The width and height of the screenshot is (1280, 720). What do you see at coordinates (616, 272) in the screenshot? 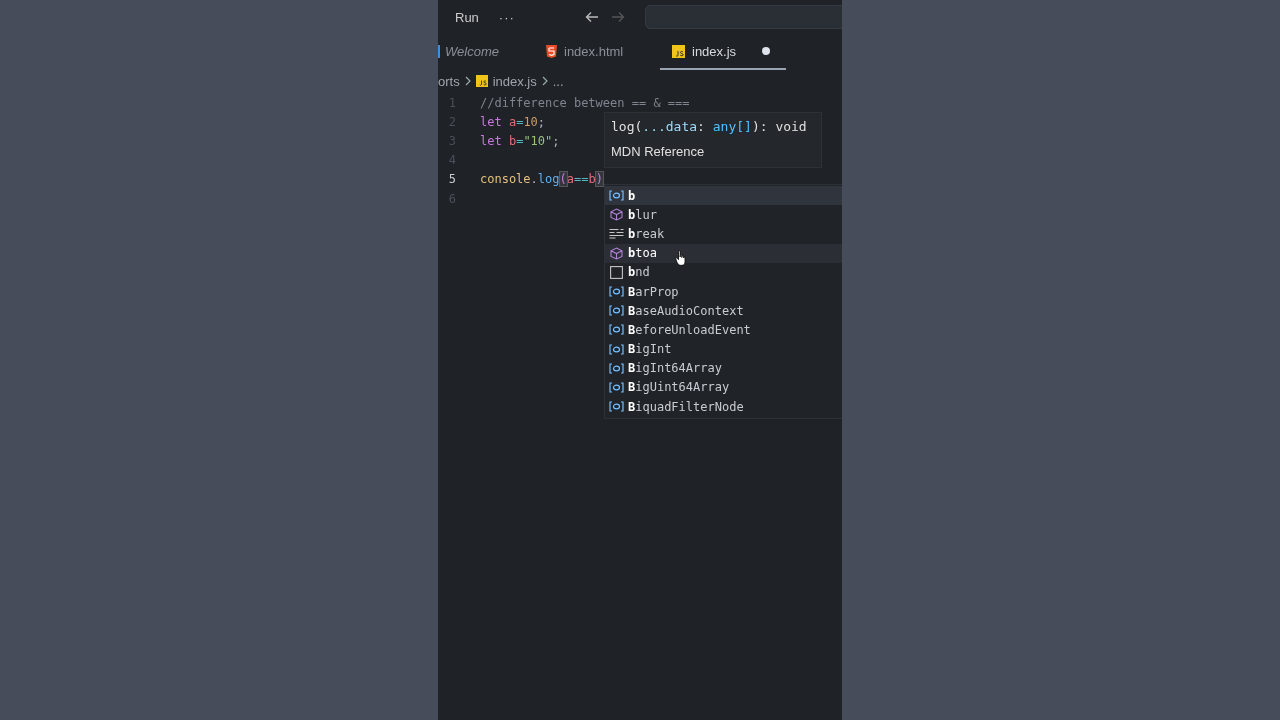
I see `square-icon` at bounding box center [616, 272].